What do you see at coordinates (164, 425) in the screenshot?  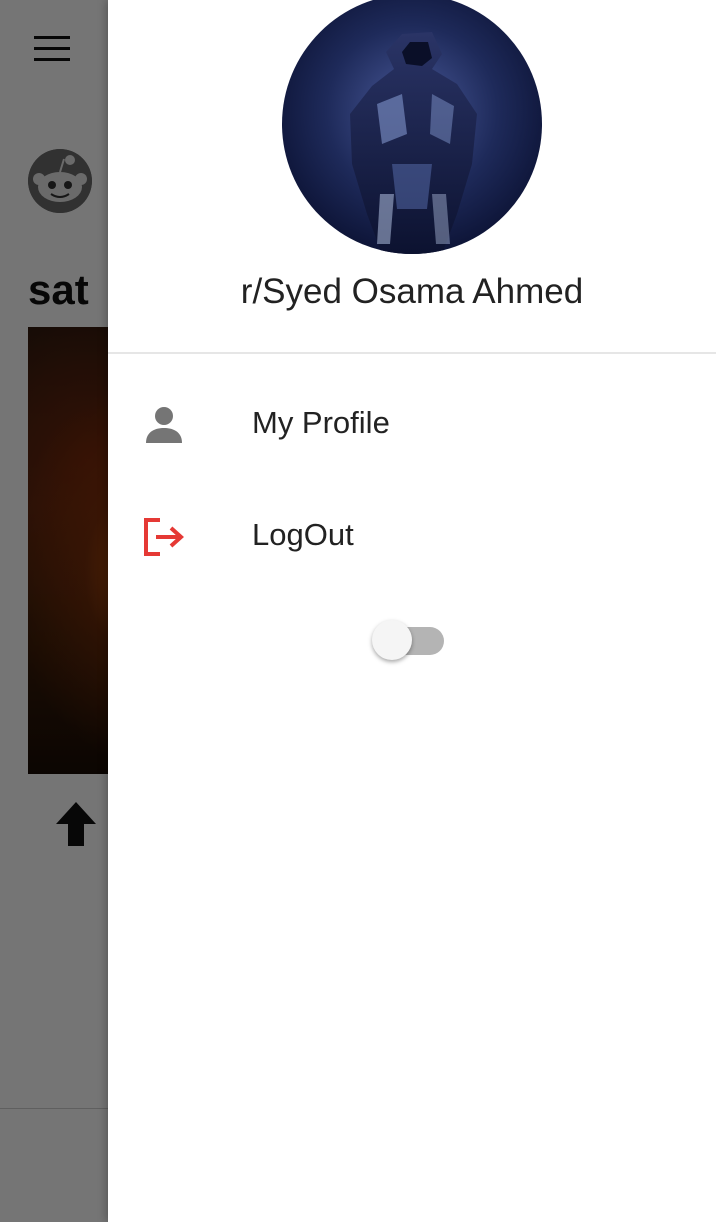 I see `person-icon` at bounding box center [164, 425].